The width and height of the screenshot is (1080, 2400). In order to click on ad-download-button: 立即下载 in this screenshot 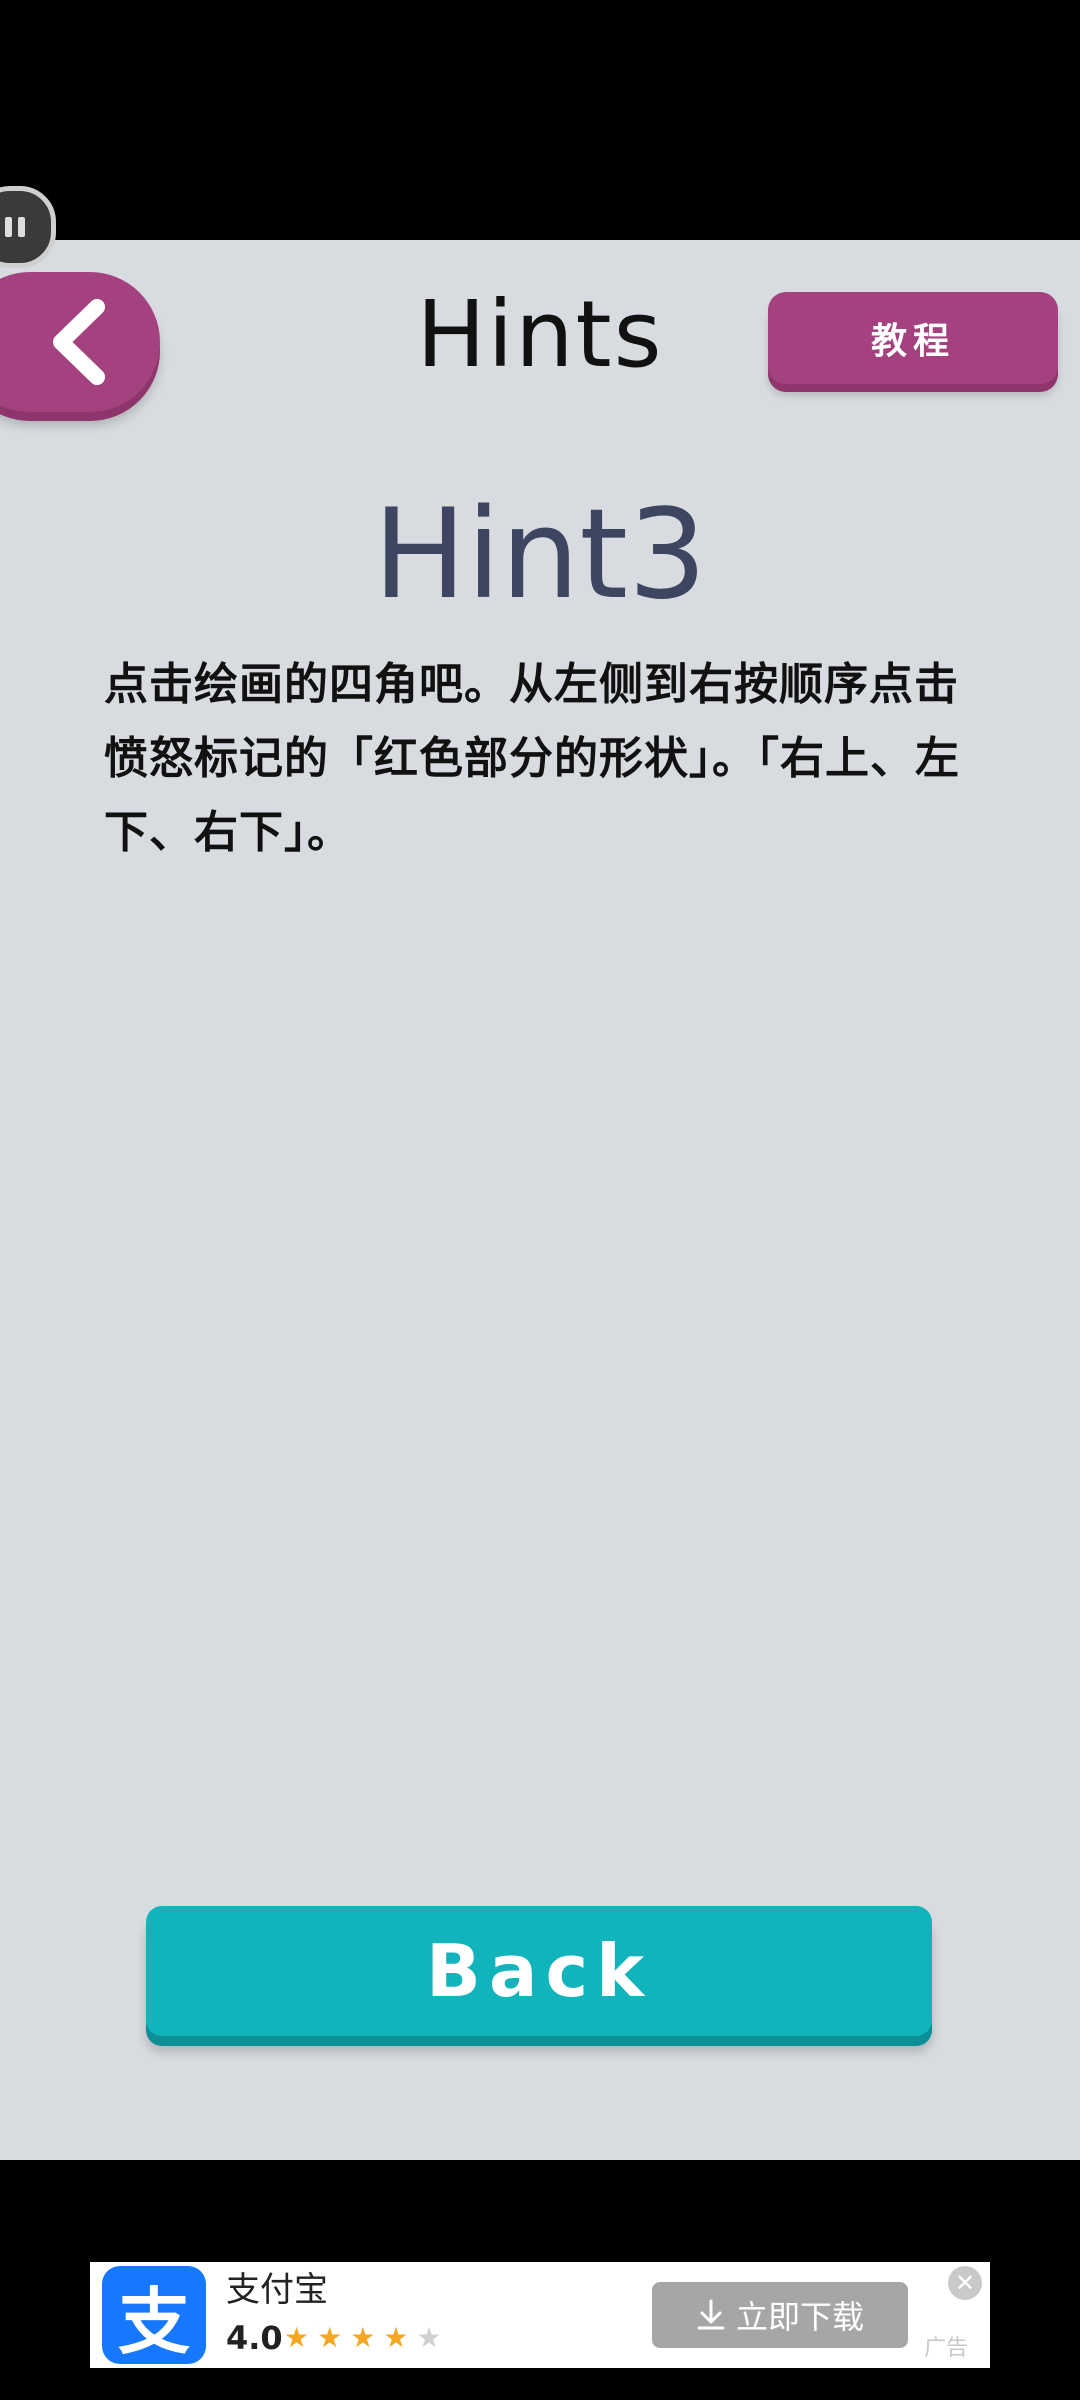, I will do `click(780, 2315)`.